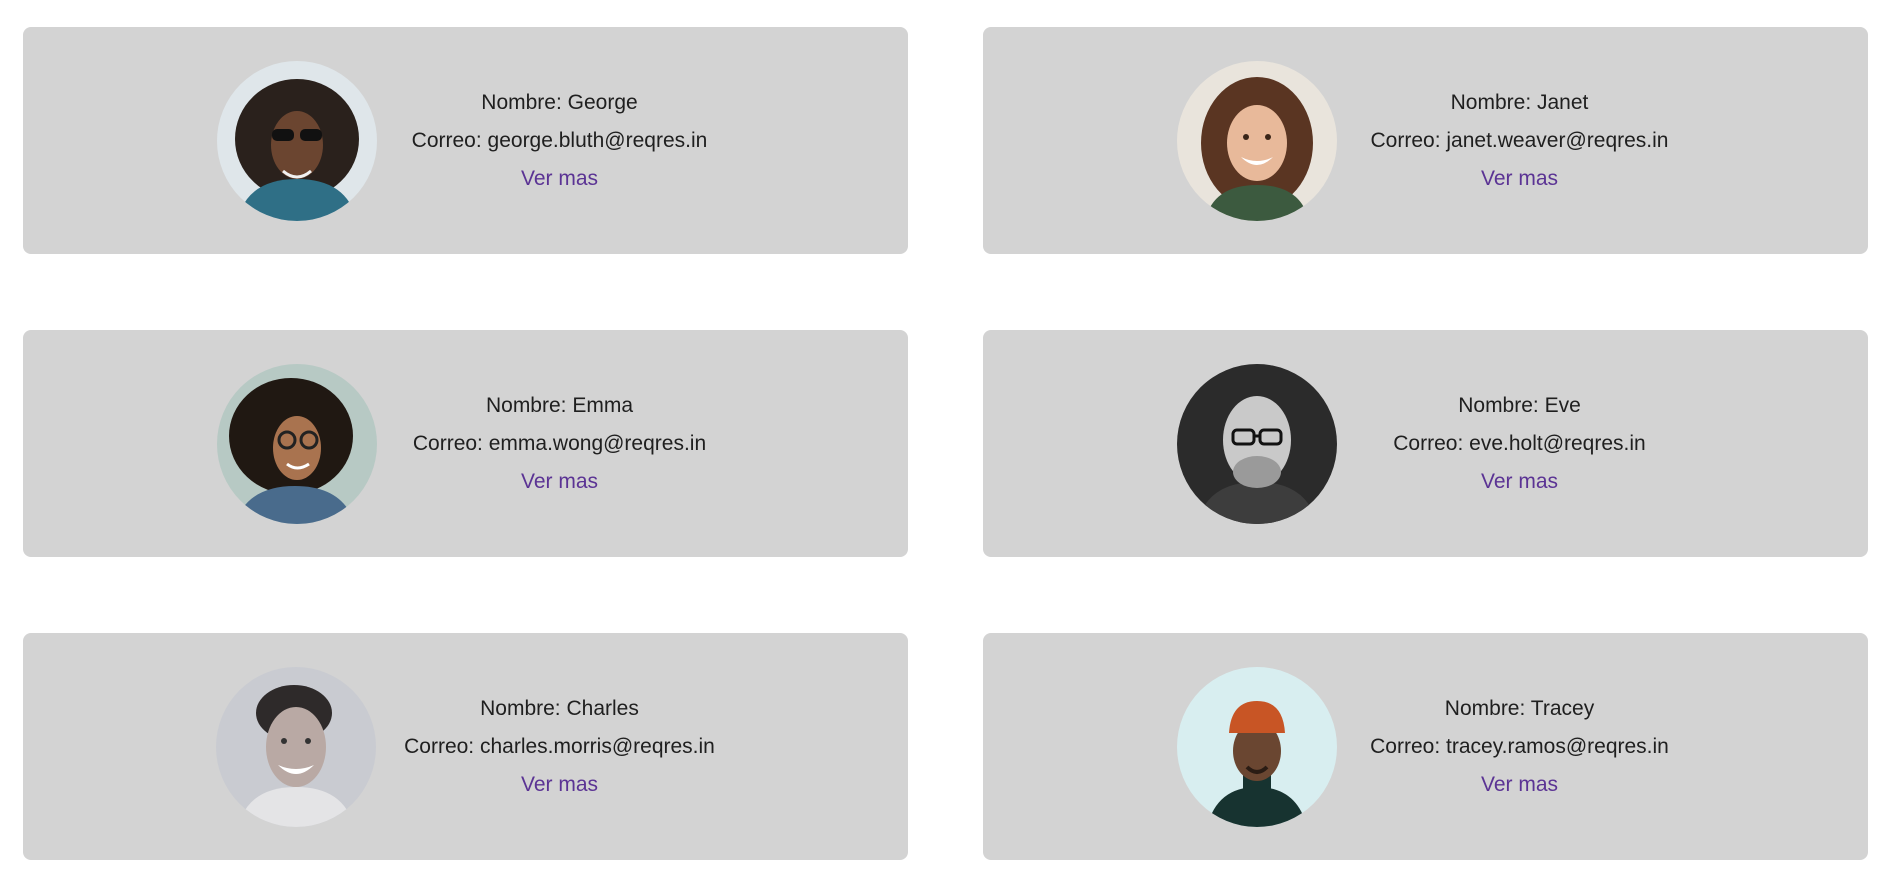 The image size is (1894, 896). I want to click on user-name-line: Nombre: Eve, so click(1519, 405).